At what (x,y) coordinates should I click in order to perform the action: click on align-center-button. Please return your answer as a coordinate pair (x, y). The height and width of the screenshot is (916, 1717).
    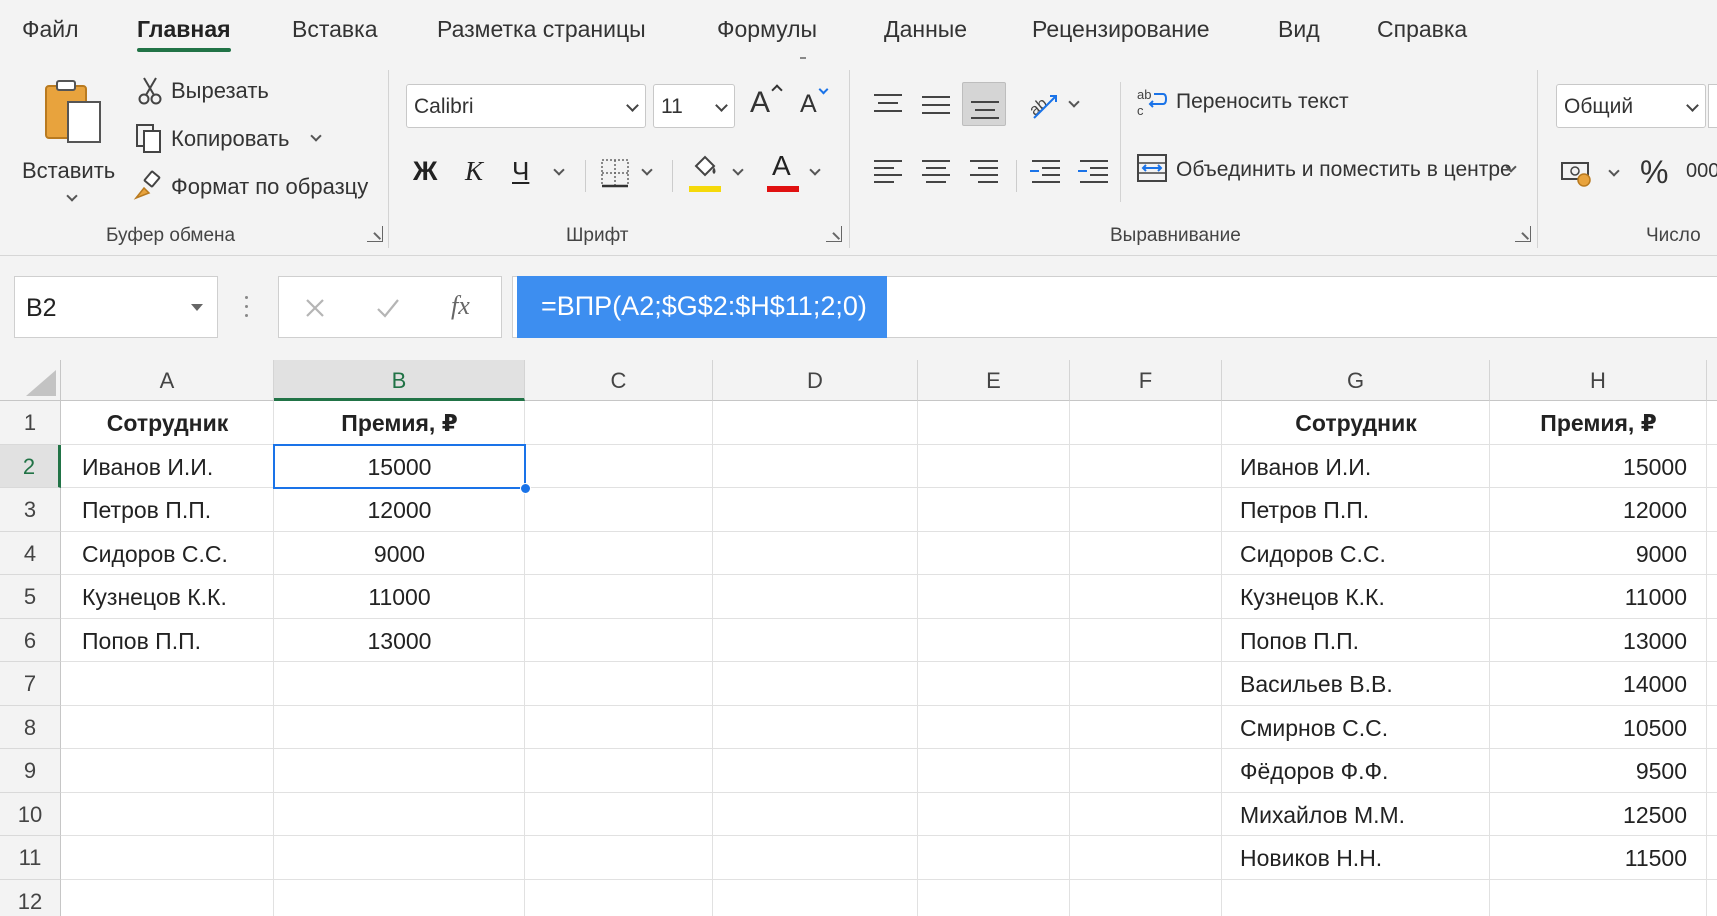
    Looking at the image, I should click on (936, 172).